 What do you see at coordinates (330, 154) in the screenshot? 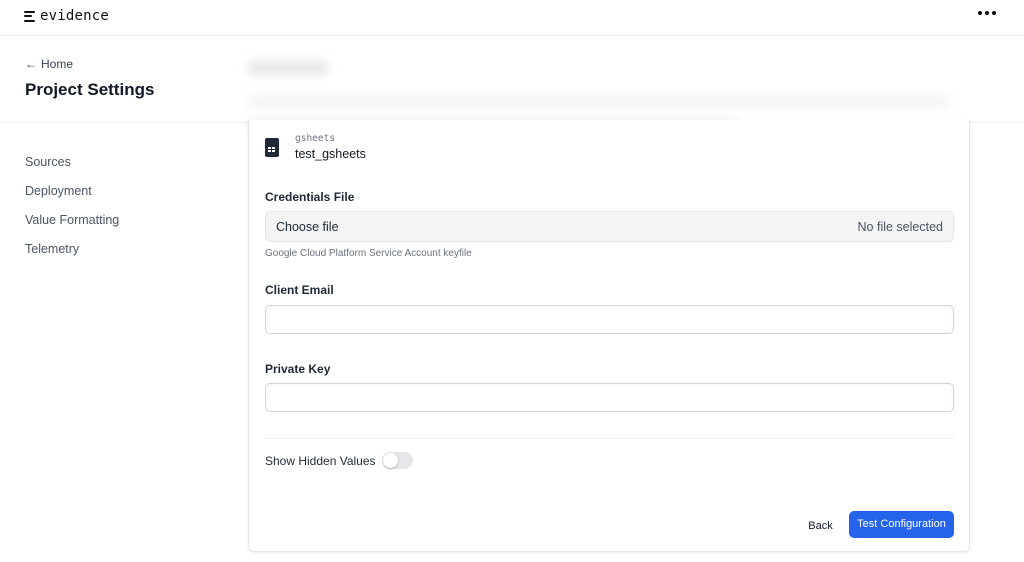
I see `source-name: test_gsheets` at bounding box center [330, 154].